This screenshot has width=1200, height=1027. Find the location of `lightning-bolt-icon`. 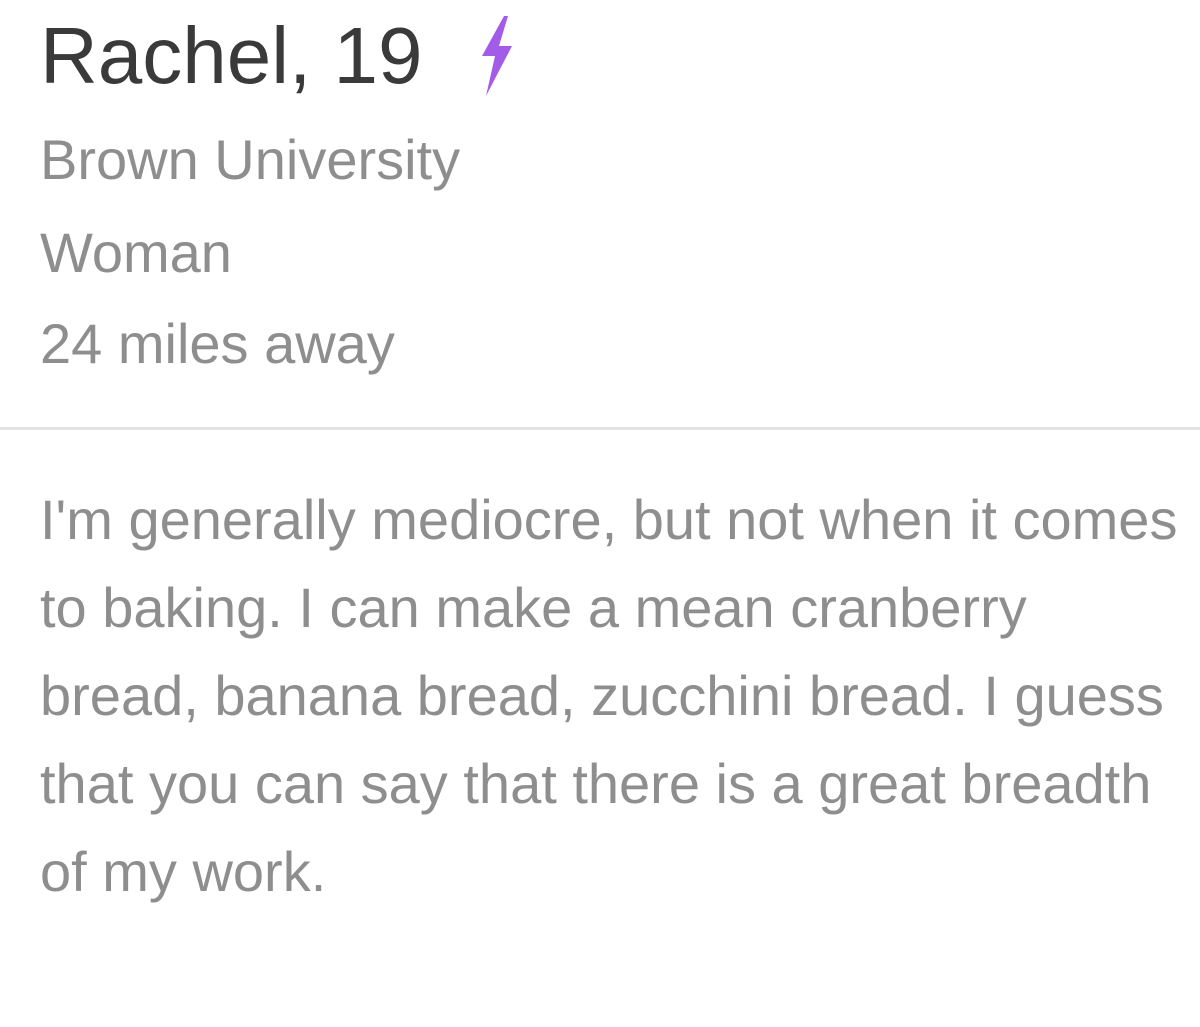

lightning-bolt-icon is located at coordinates (496, 56).